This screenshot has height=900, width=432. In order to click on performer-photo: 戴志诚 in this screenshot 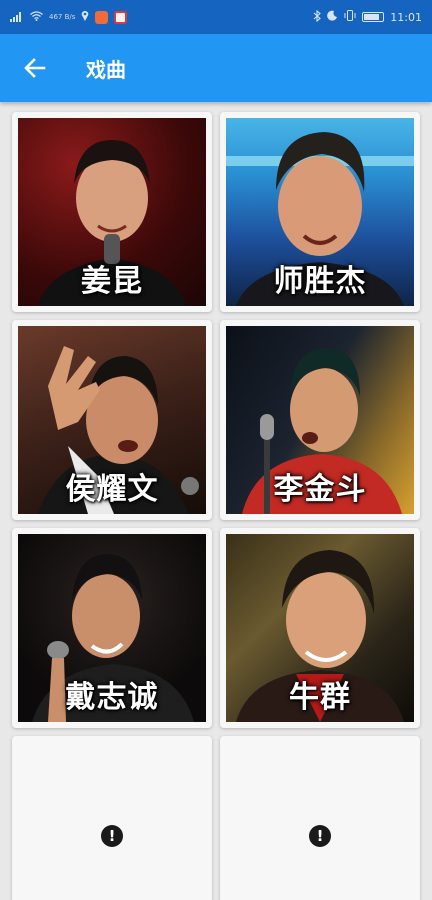, I will do `click(112, 628)`.